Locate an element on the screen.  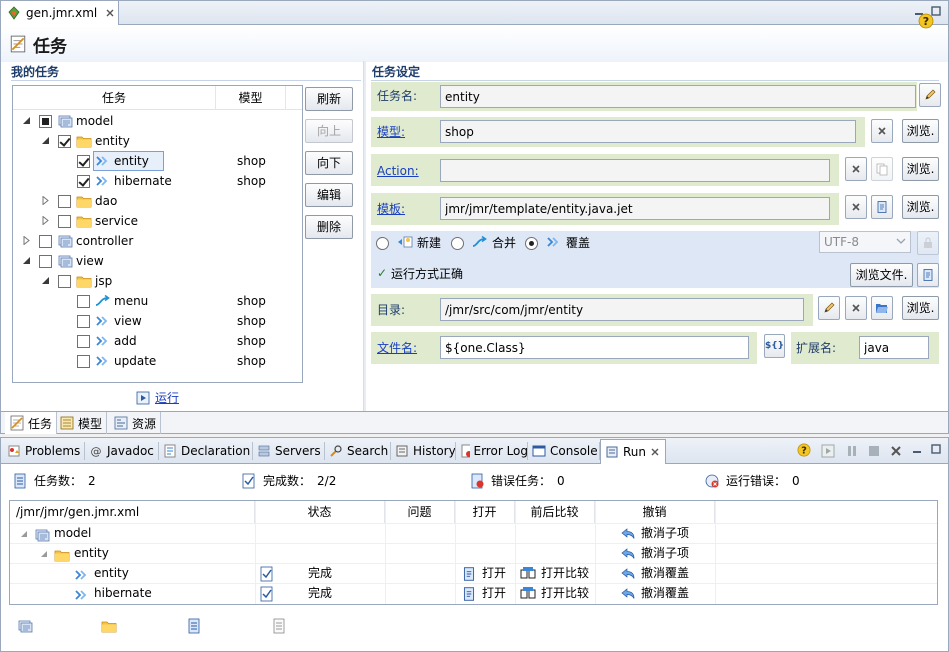
tree-node: jsp is located at coordinates (157, 281).